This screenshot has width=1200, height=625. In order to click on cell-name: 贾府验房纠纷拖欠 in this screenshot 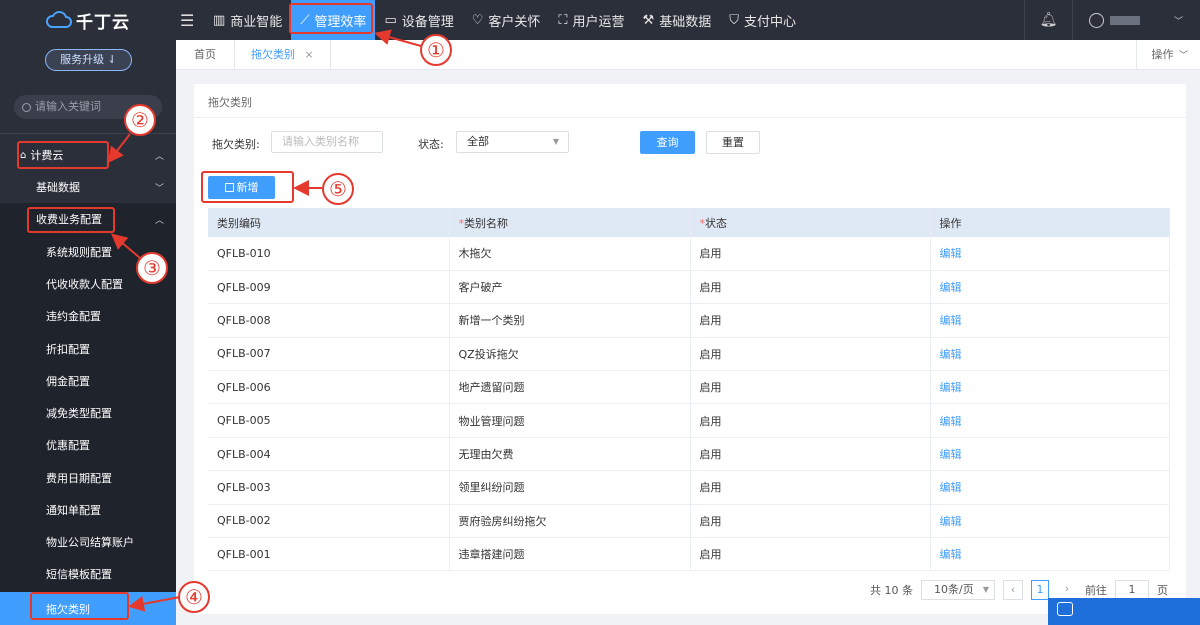, I will do `click(570, 521)`.